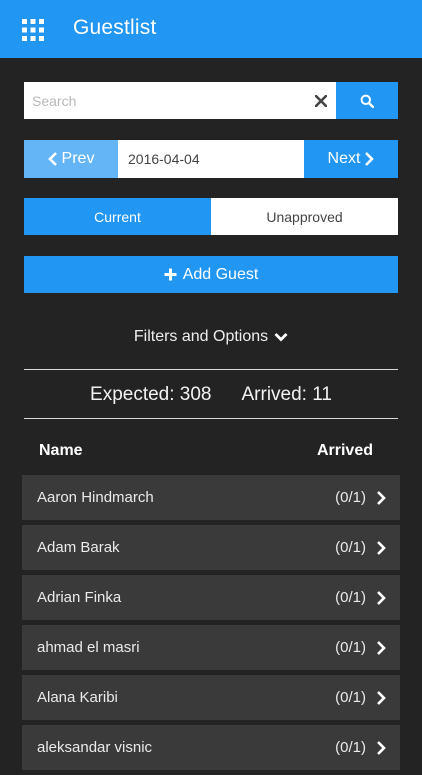  What do you see at coordinates (61, 450) in the screenshot?
I see `column-header-name: Name` at bounding box center [61, 450].